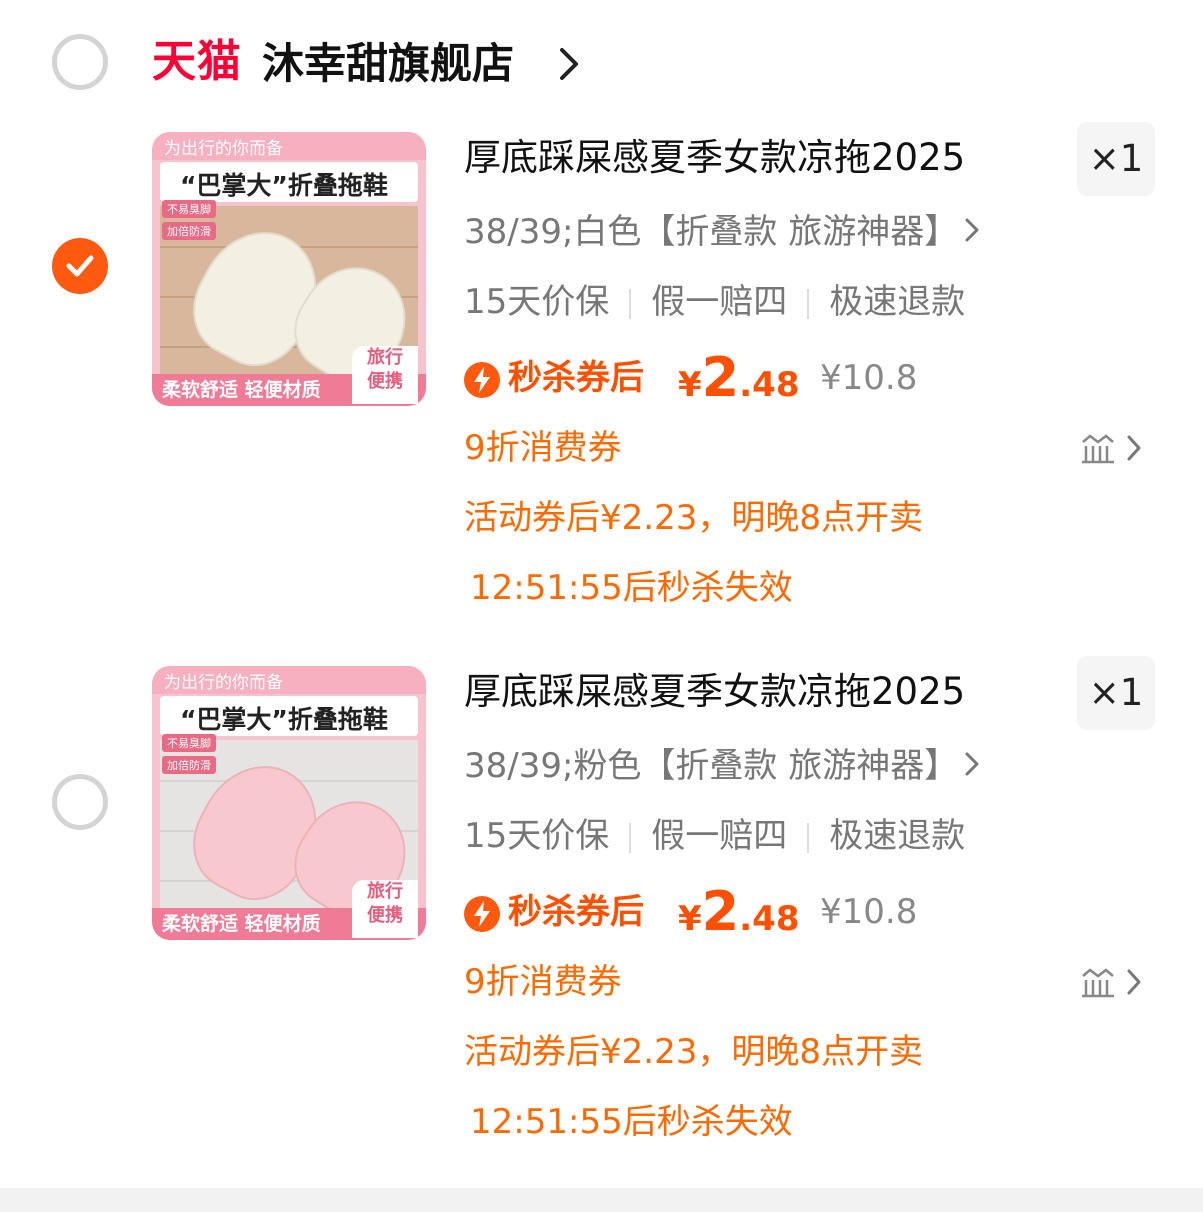 Image resolution: width=1203 pixels, height=1212 pixels. What do you see at coordinates (80, 802) in the screenshot?
I see `item-select-checkbox` at bounding box center [80, 802].